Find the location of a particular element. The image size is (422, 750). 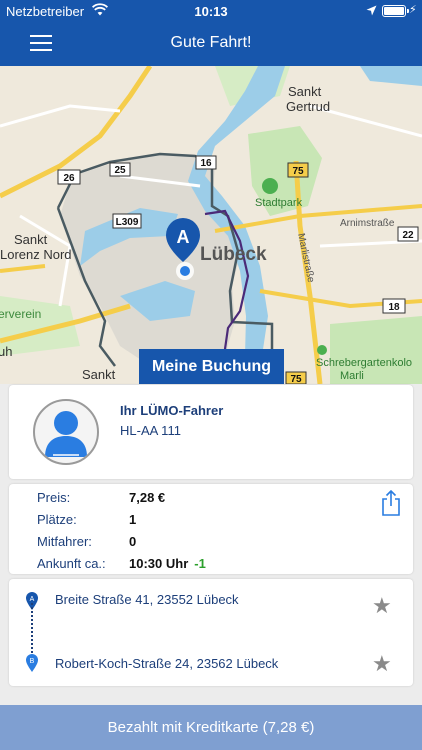

passengers-label: Mitfahrer: is located at coordinates (64, 541).